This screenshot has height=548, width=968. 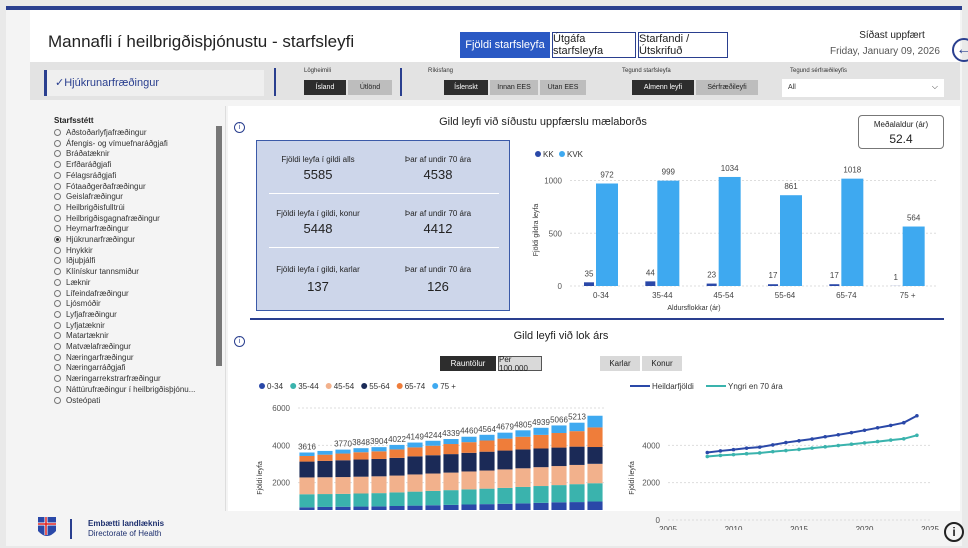 I want to click on y-tick-label: 500, so click(x=556, y=233).